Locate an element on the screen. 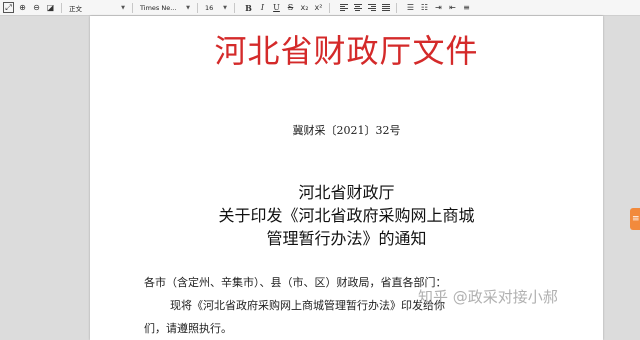 The height and width of the screenshot is (340, 640). align-center-icon is located at coordinates (357, 7).